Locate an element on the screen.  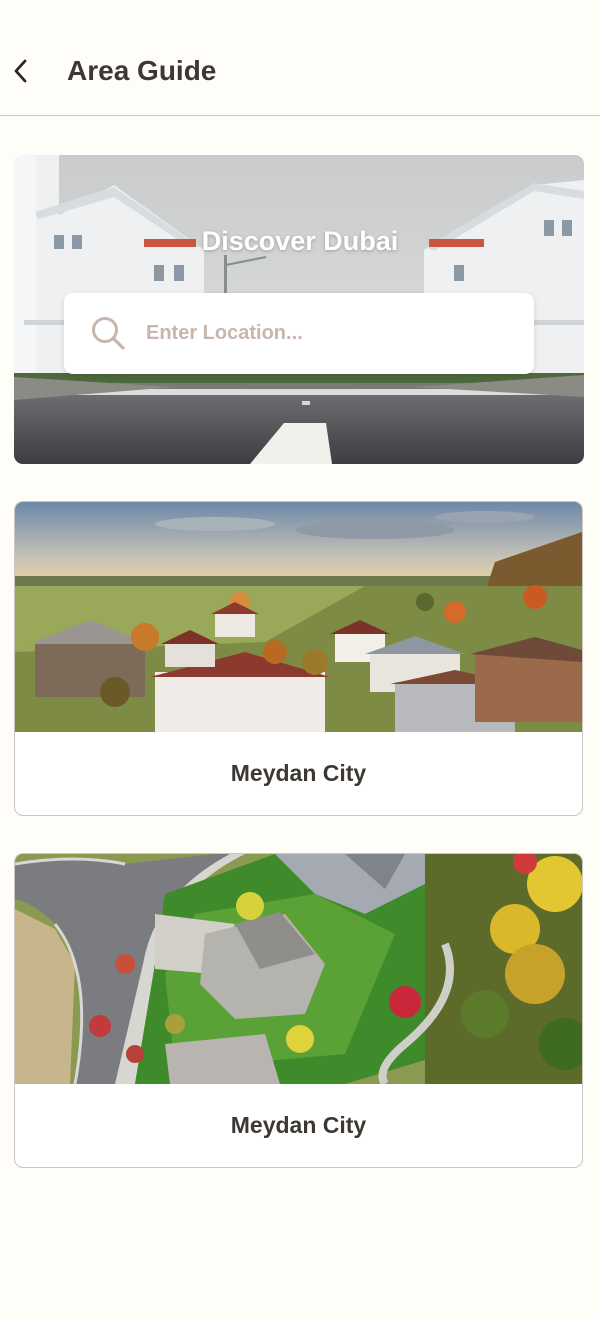
app-header: Area Guide is located at coordinates (300, 58).